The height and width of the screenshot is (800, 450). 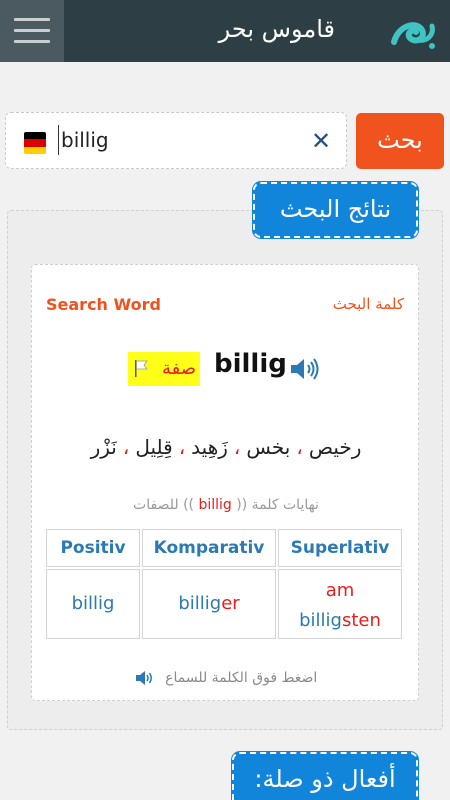 I want to click on translations-list: رخيص،بخس،زَهِيد،قِلِيل،نَزْر, so click(x=226, y=447).